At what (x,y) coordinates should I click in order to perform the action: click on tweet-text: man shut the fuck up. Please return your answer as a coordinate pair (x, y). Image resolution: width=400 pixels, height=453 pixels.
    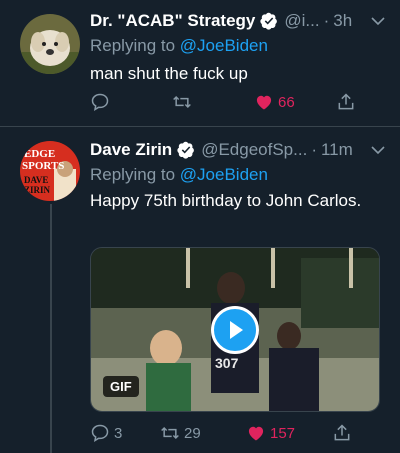
    Looking at the image, I should click on (169, 73).